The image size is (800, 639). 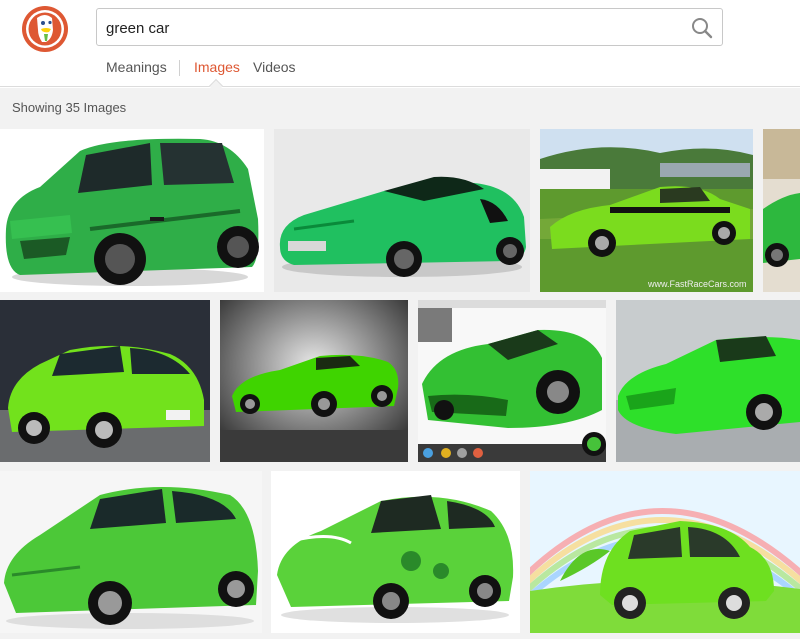 I want to click on car-image: www.FastRaceCars.com, so click(x=646, y=210).